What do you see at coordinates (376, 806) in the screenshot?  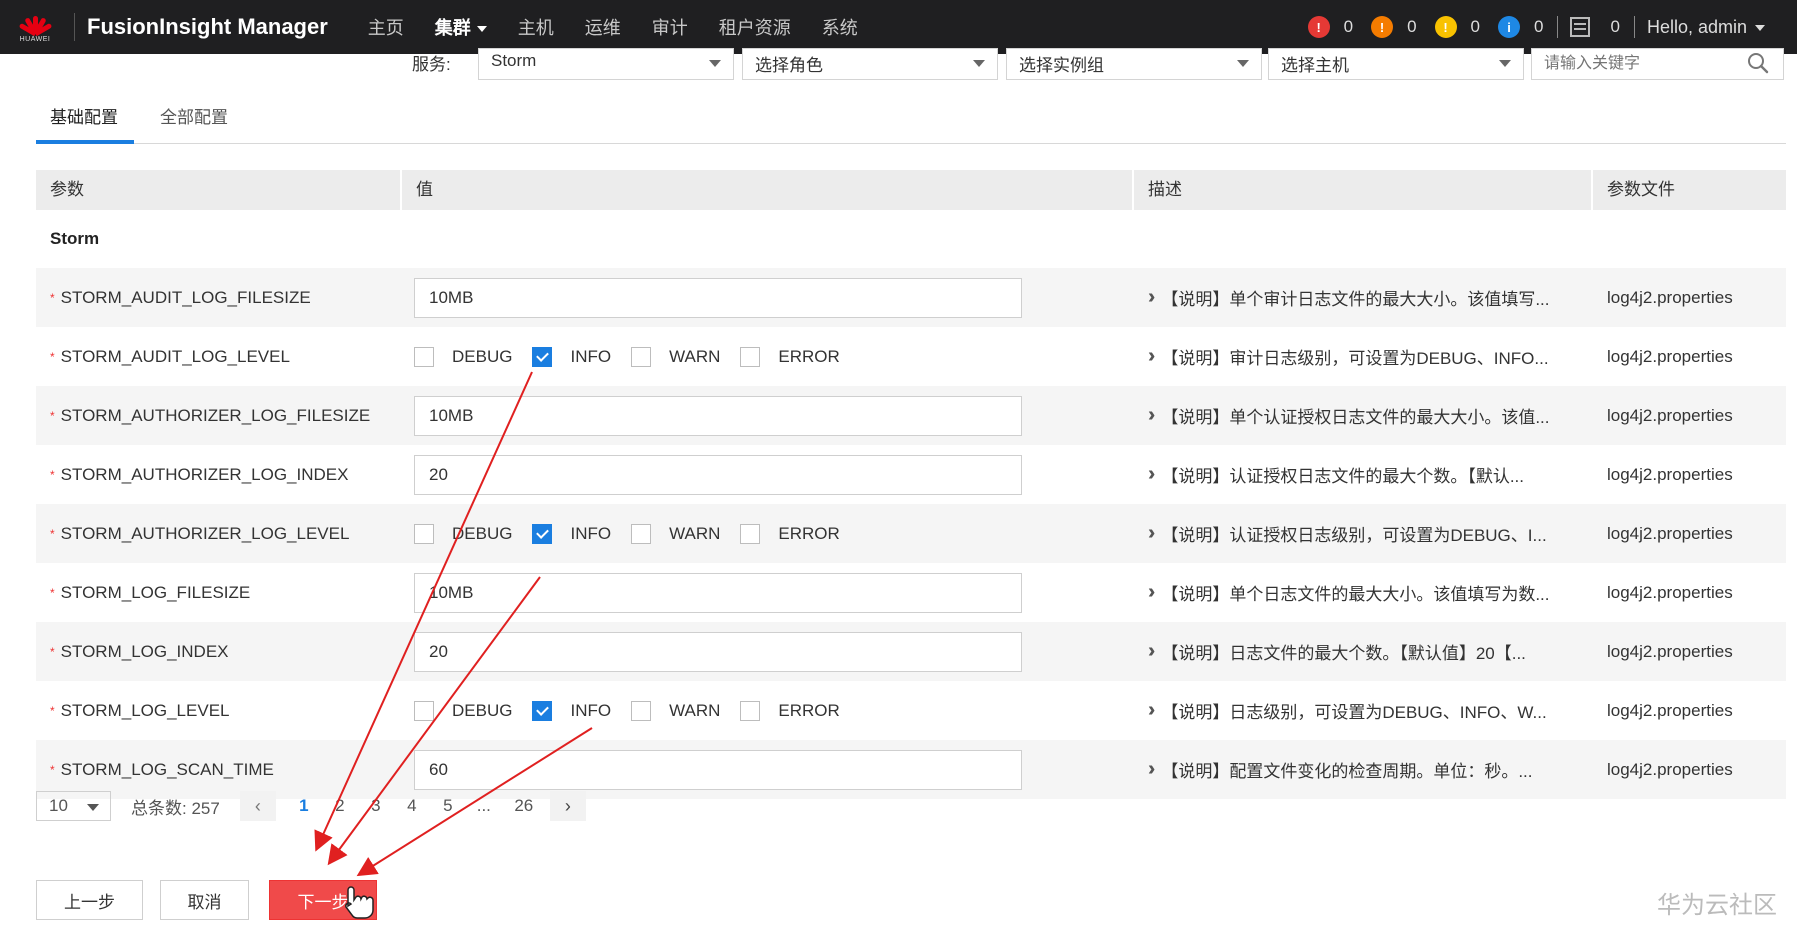 I see `page-number: 3` at bounding box center [376, 806].